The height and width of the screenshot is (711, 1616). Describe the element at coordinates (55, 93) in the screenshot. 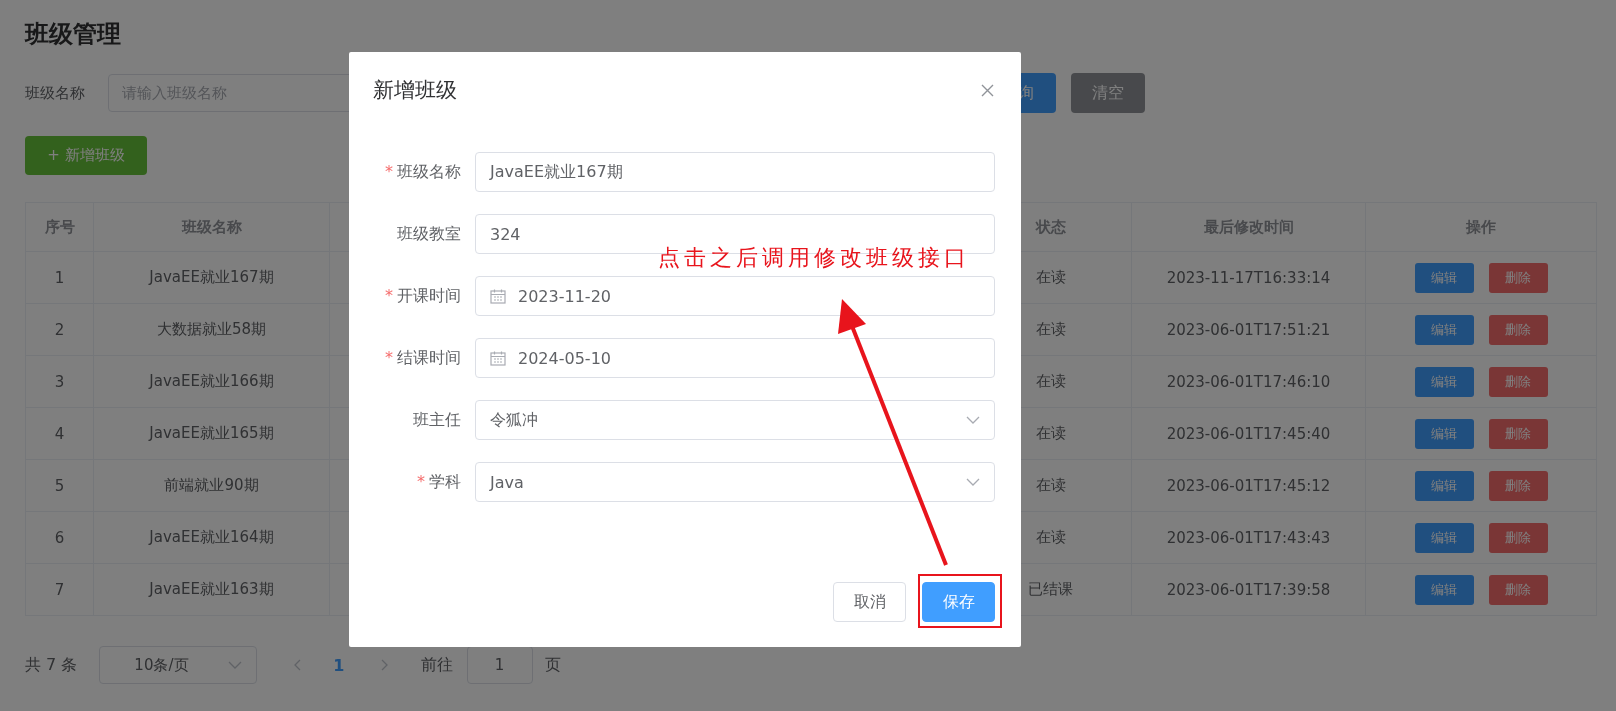

I see `filter-label: 班级名称` at that location.